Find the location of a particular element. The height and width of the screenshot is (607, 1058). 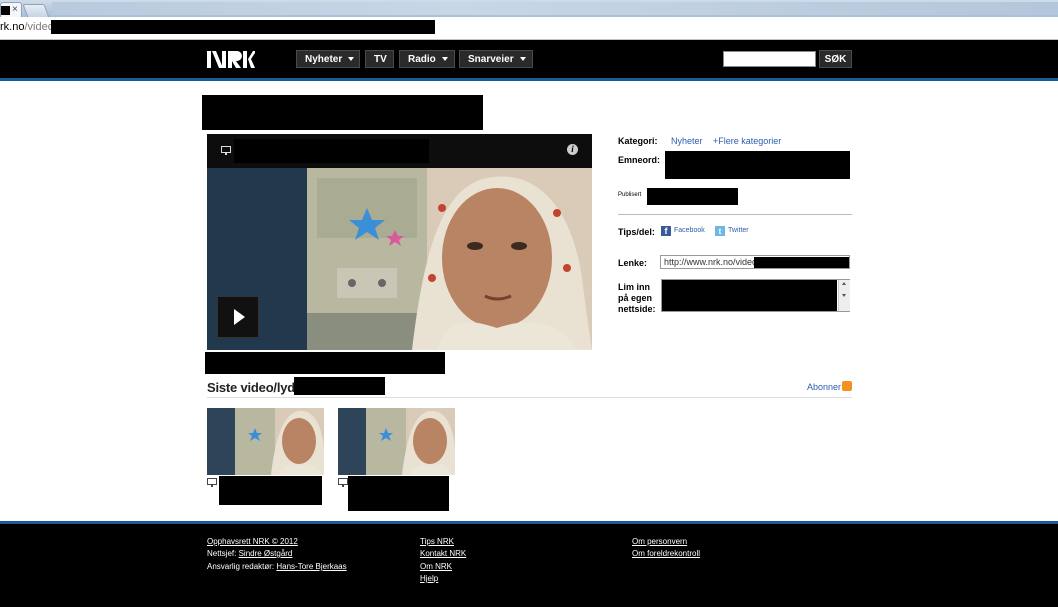

nav-nyheter: Nyheter is located at coordinates (328, 59).